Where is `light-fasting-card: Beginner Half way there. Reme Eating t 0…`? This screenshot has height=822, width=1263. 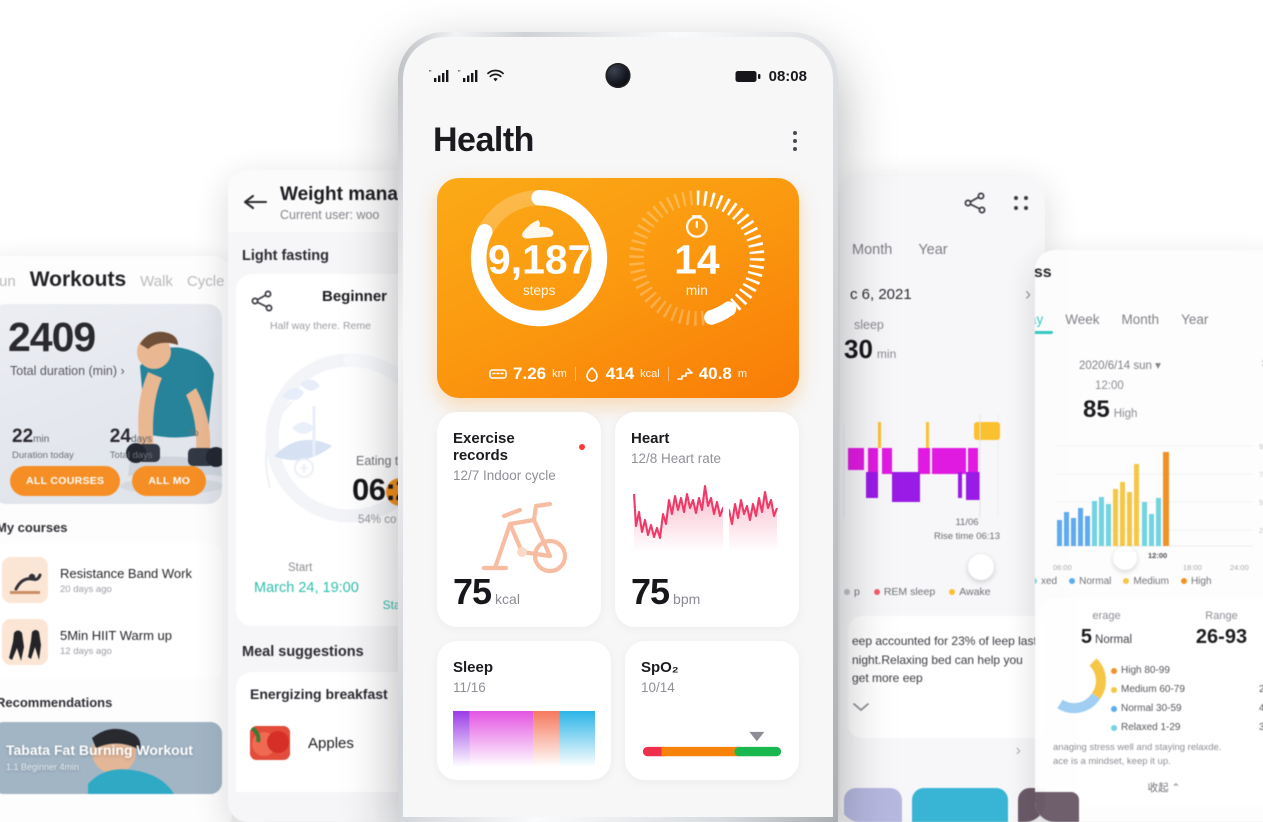 light-fasting-card: Beginner Half way there. Reme Eating t 0… is located at coordinates (328, 450).